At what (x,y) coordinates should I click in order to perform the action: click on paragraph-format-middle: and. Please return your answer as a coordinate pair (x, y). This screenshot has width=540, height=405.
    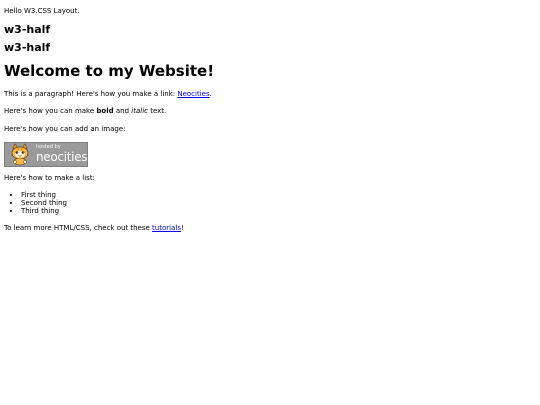
    Looking at the image, I should click on (122, 111).